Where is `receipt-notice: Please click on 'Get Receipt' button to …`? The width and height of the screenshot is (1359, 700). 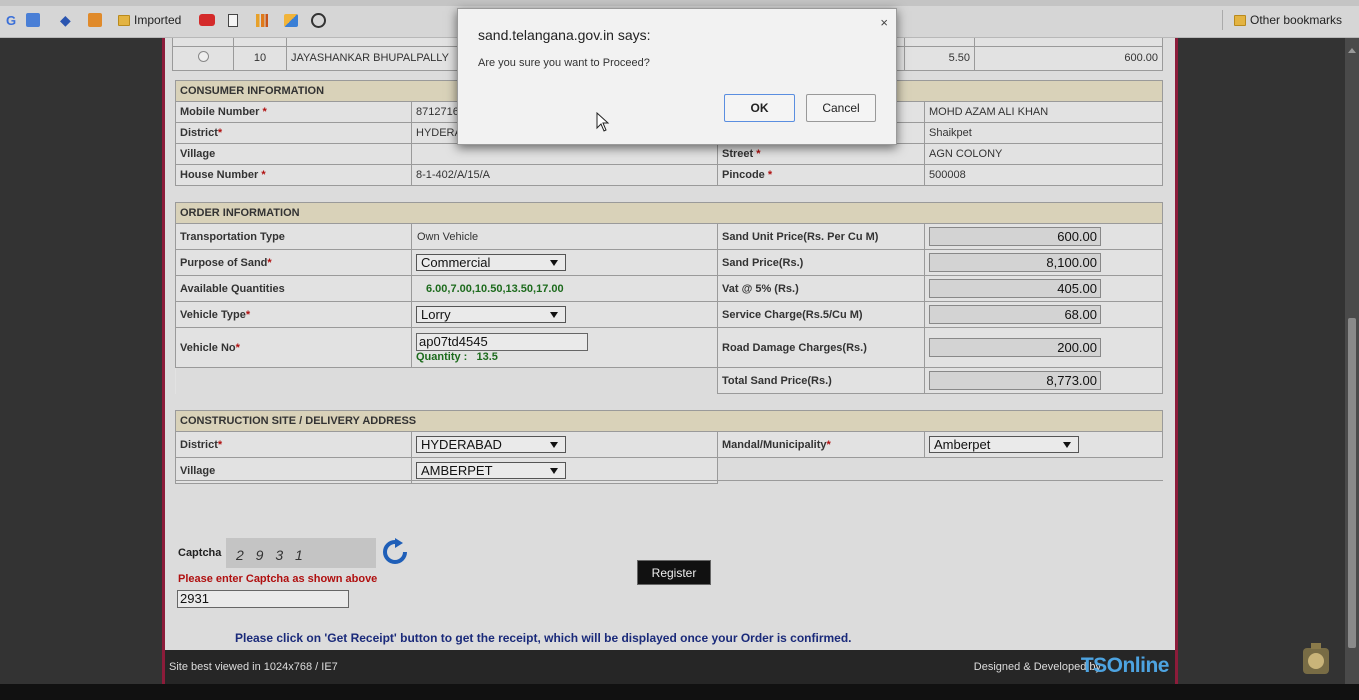 receipt-notice: Please click on 'Get Receipt' button to … is located at coordinates (543, 638).